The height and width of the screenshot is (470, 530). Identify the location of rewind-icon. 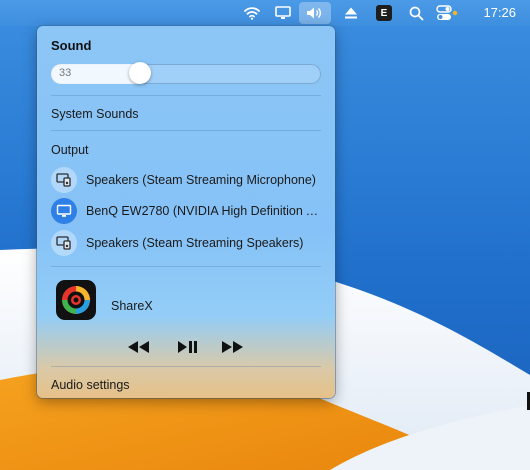
(139, 347).